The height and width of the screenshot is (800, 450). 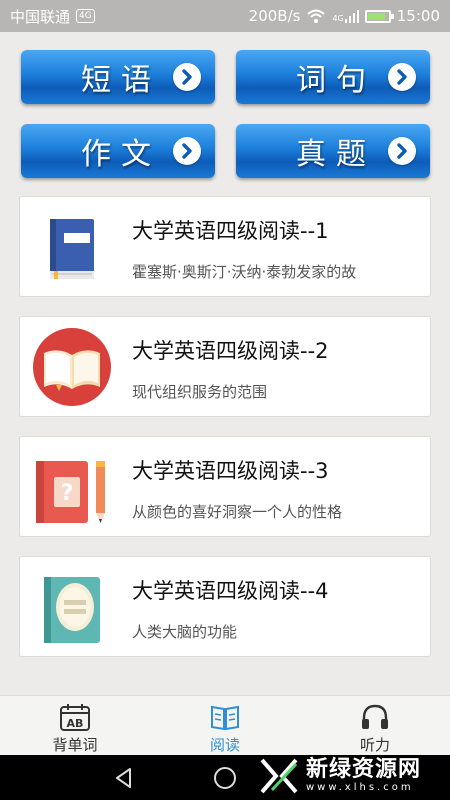 I want to click on status-right: 200B/s 4G 15:00, so click(x=344, y=16).